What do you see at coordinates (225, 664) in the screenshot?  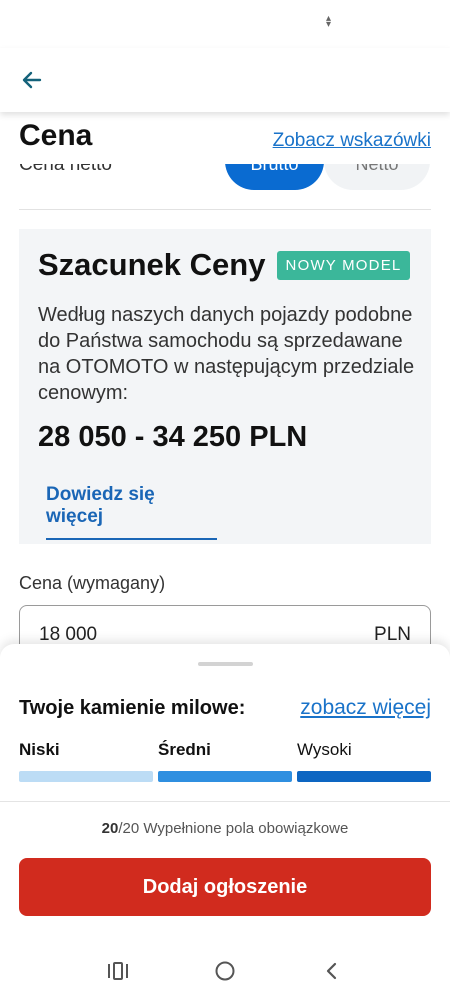 I see `sheet-drag-handle` at bounding box center [225, 664].